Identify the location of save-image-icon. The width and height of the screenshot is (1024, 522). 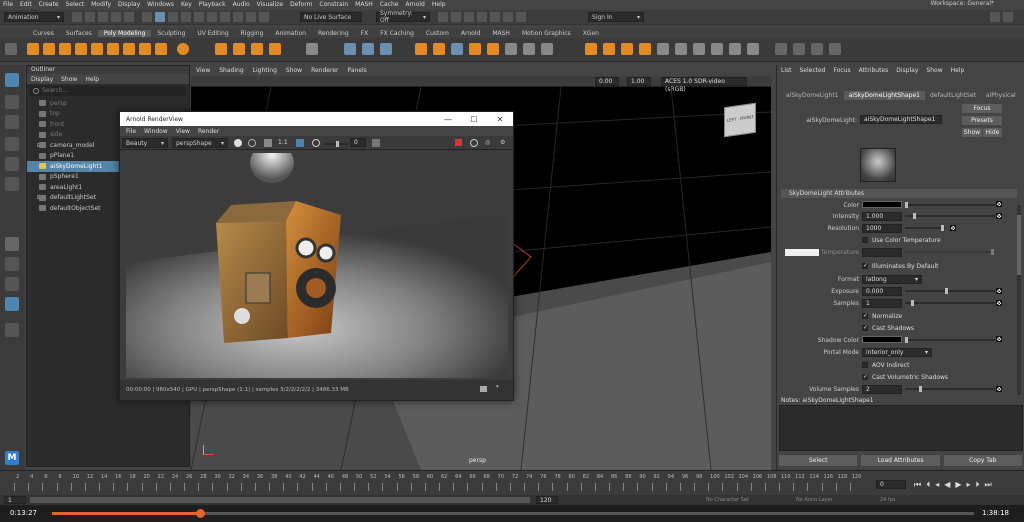
(483, 389).